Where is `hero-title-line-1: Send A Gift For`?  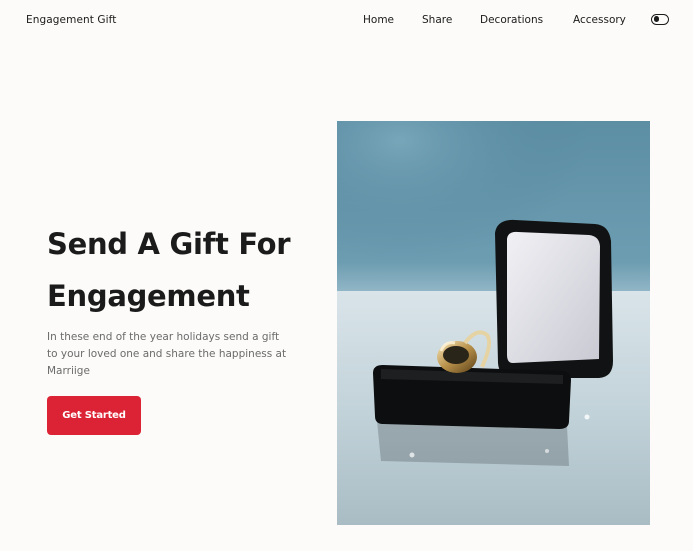
hero-title-line-1: Send A Gift For is located at coordinates (169, 244).